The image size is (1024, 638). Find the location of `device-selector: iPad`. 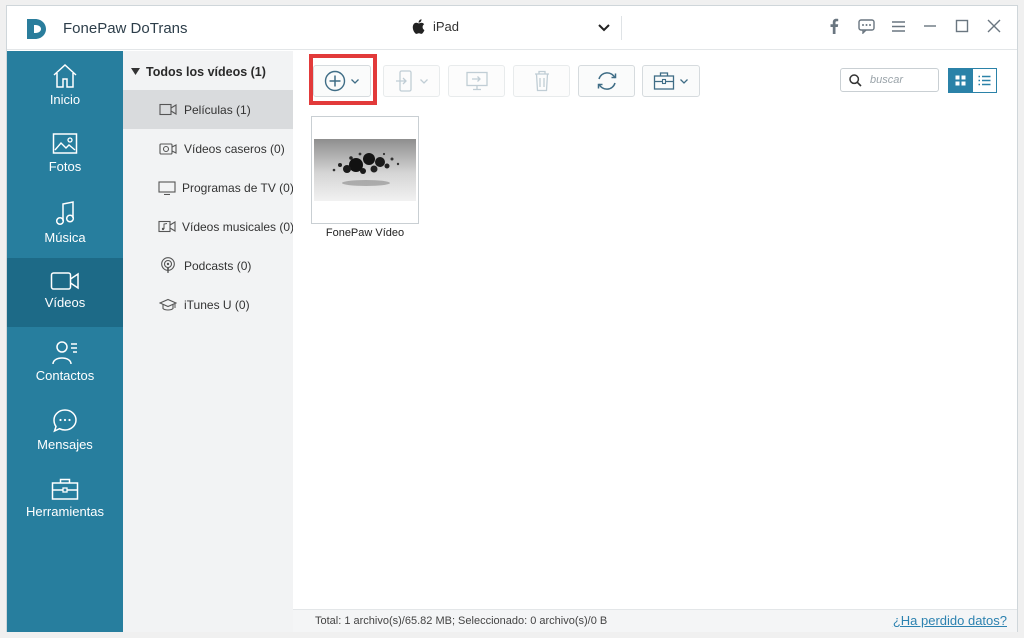

device-selector: iPad is located at coordinates (435, 26).